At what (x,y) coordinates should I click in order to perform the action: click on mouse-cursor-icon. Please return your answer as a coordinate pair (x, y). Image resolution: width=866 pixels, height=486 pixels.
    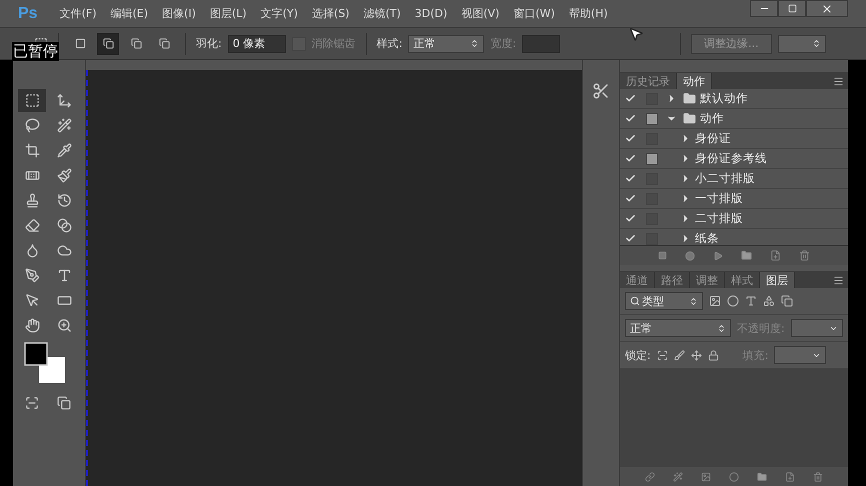
    Looking at the image, I should click on (636, 34).